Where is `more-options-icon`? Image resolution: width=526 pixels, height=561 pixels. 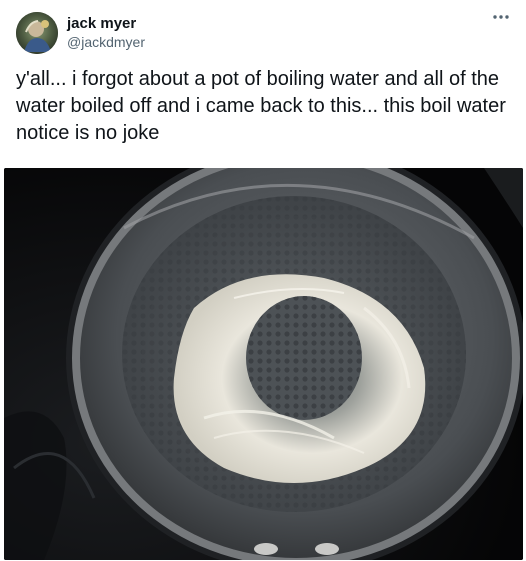 more-options-icon is located at coordinates (501, 23).